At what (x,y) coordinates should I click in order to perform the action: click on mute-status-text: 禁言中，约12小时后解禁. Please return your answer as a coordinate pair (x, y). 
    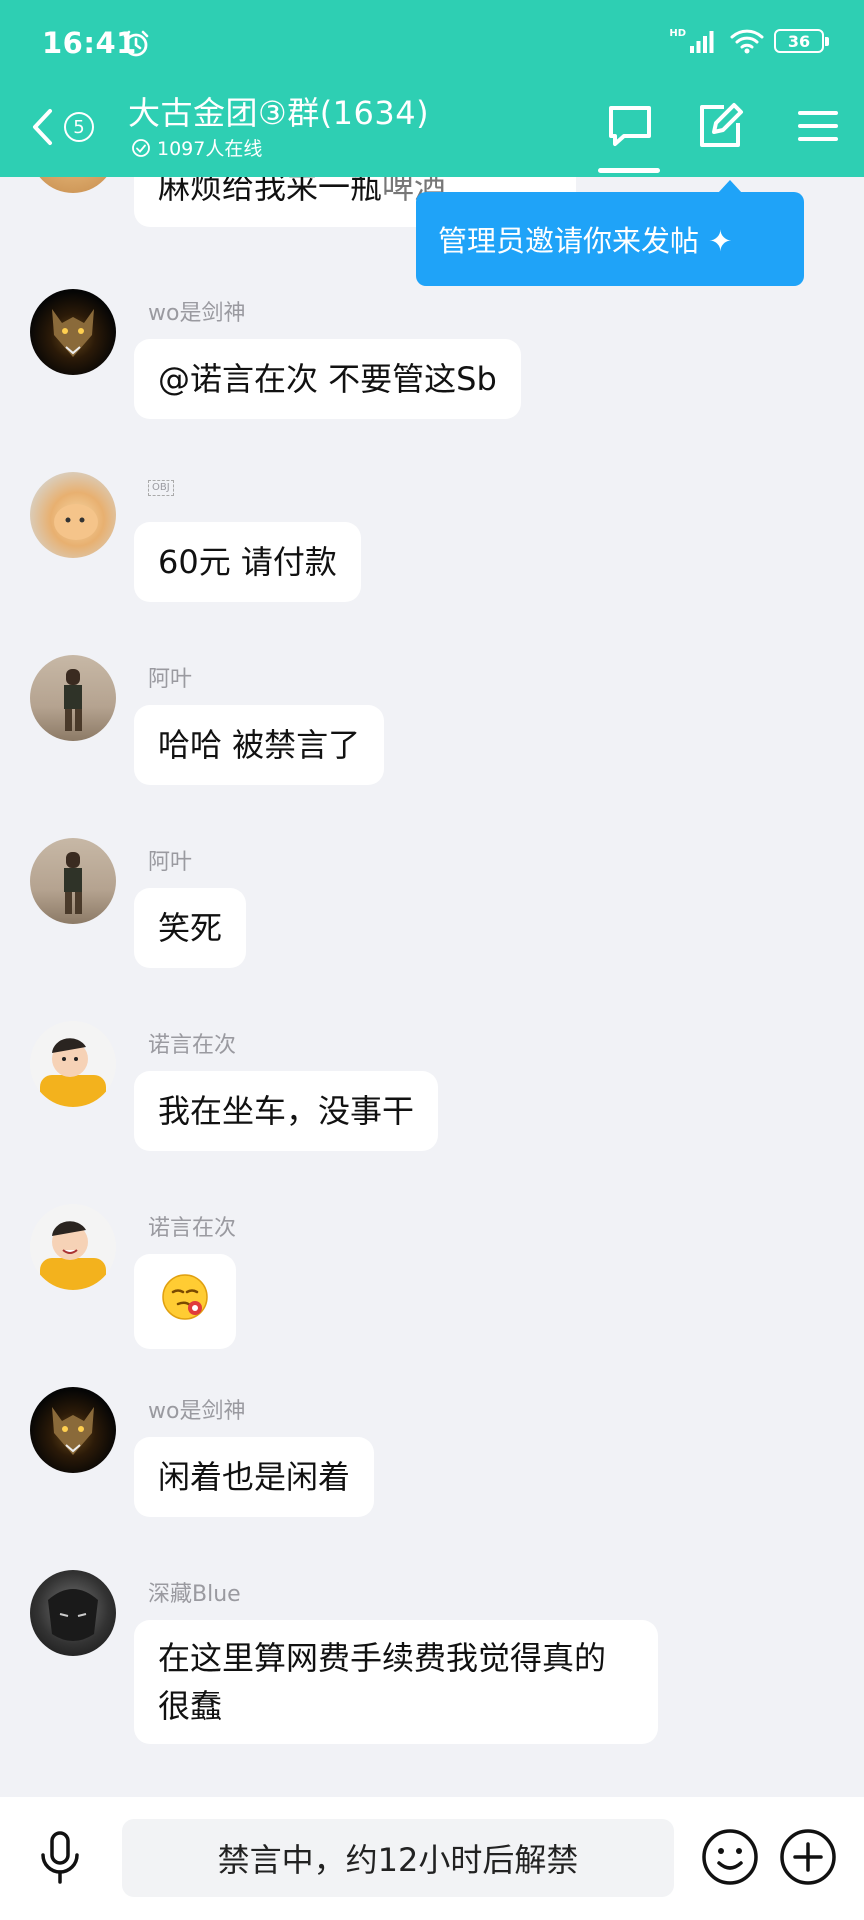
    Looking at the image, I should click on (398, 1860).